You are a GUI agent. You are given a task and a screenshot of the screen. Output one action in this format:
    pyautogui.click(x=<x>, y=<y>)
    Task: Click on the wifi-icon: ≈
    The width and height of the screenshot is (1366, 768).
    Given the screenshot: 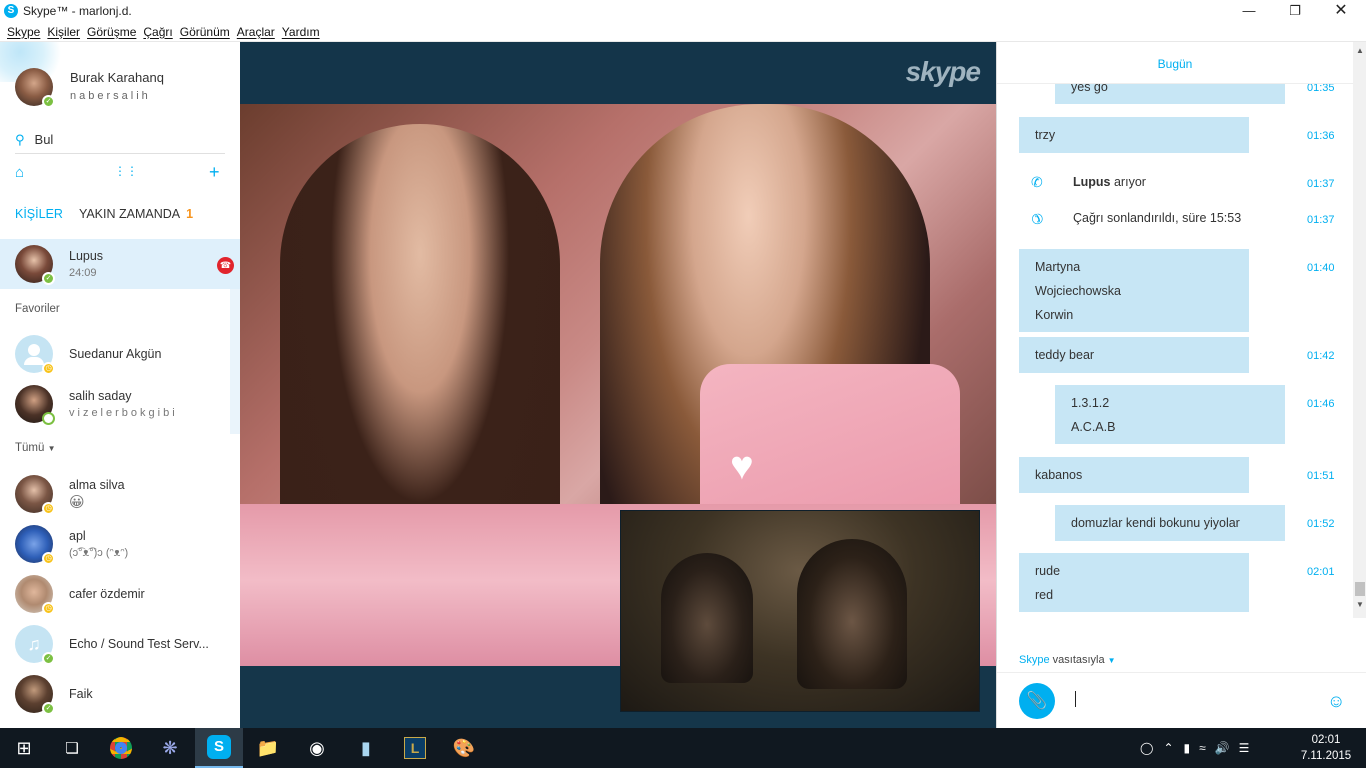 What is the action you would take?
    pyautogui.click(x=1202, y=748)
    